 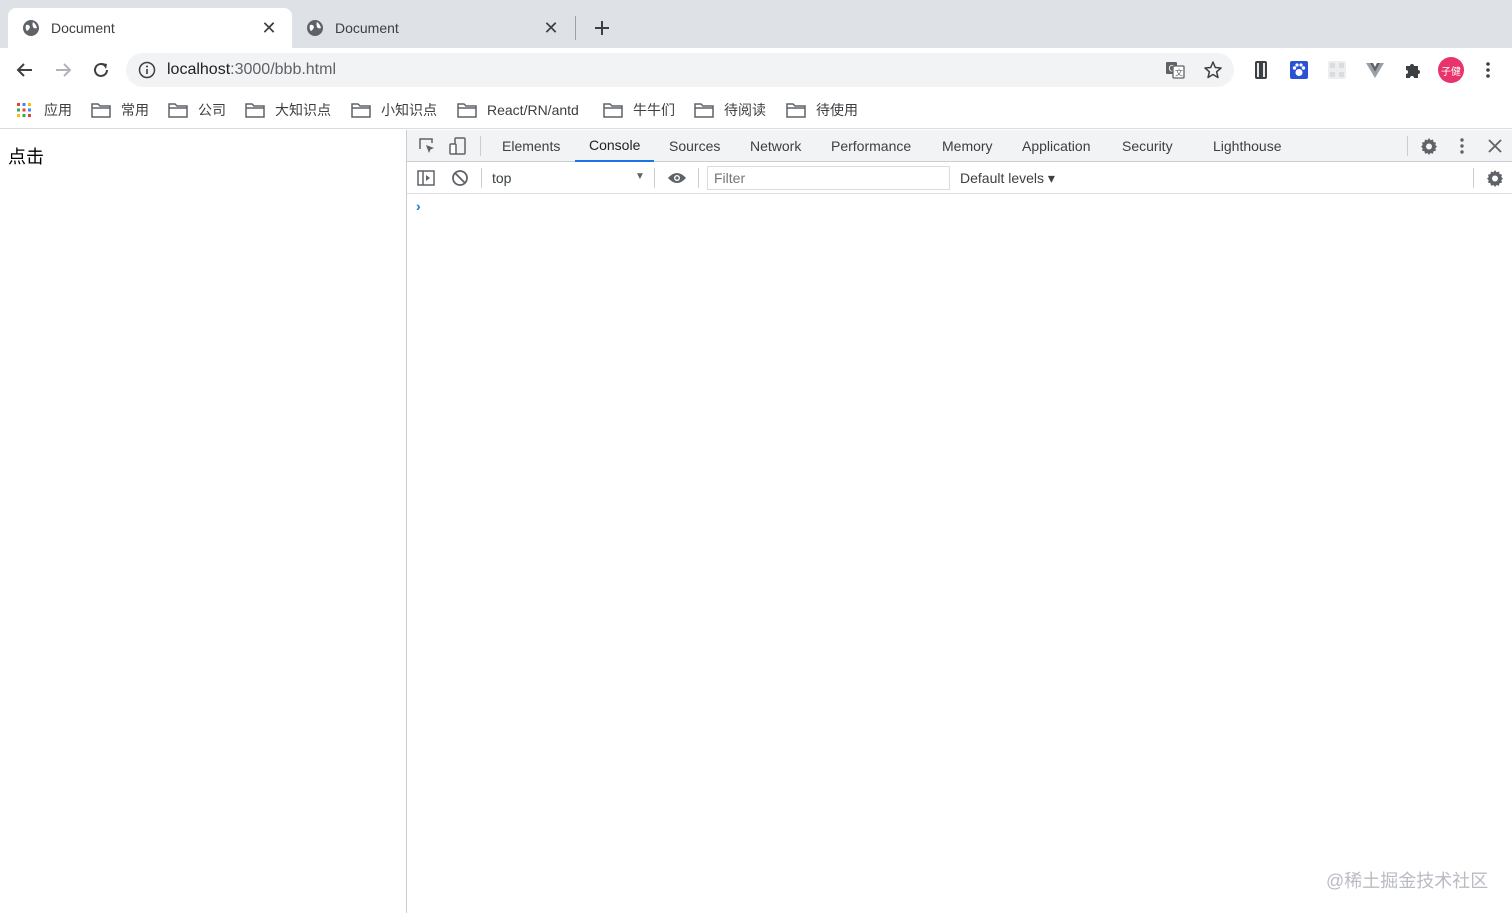 I want to click on console-settings-gear-icon, so click(x=1495, y=178).